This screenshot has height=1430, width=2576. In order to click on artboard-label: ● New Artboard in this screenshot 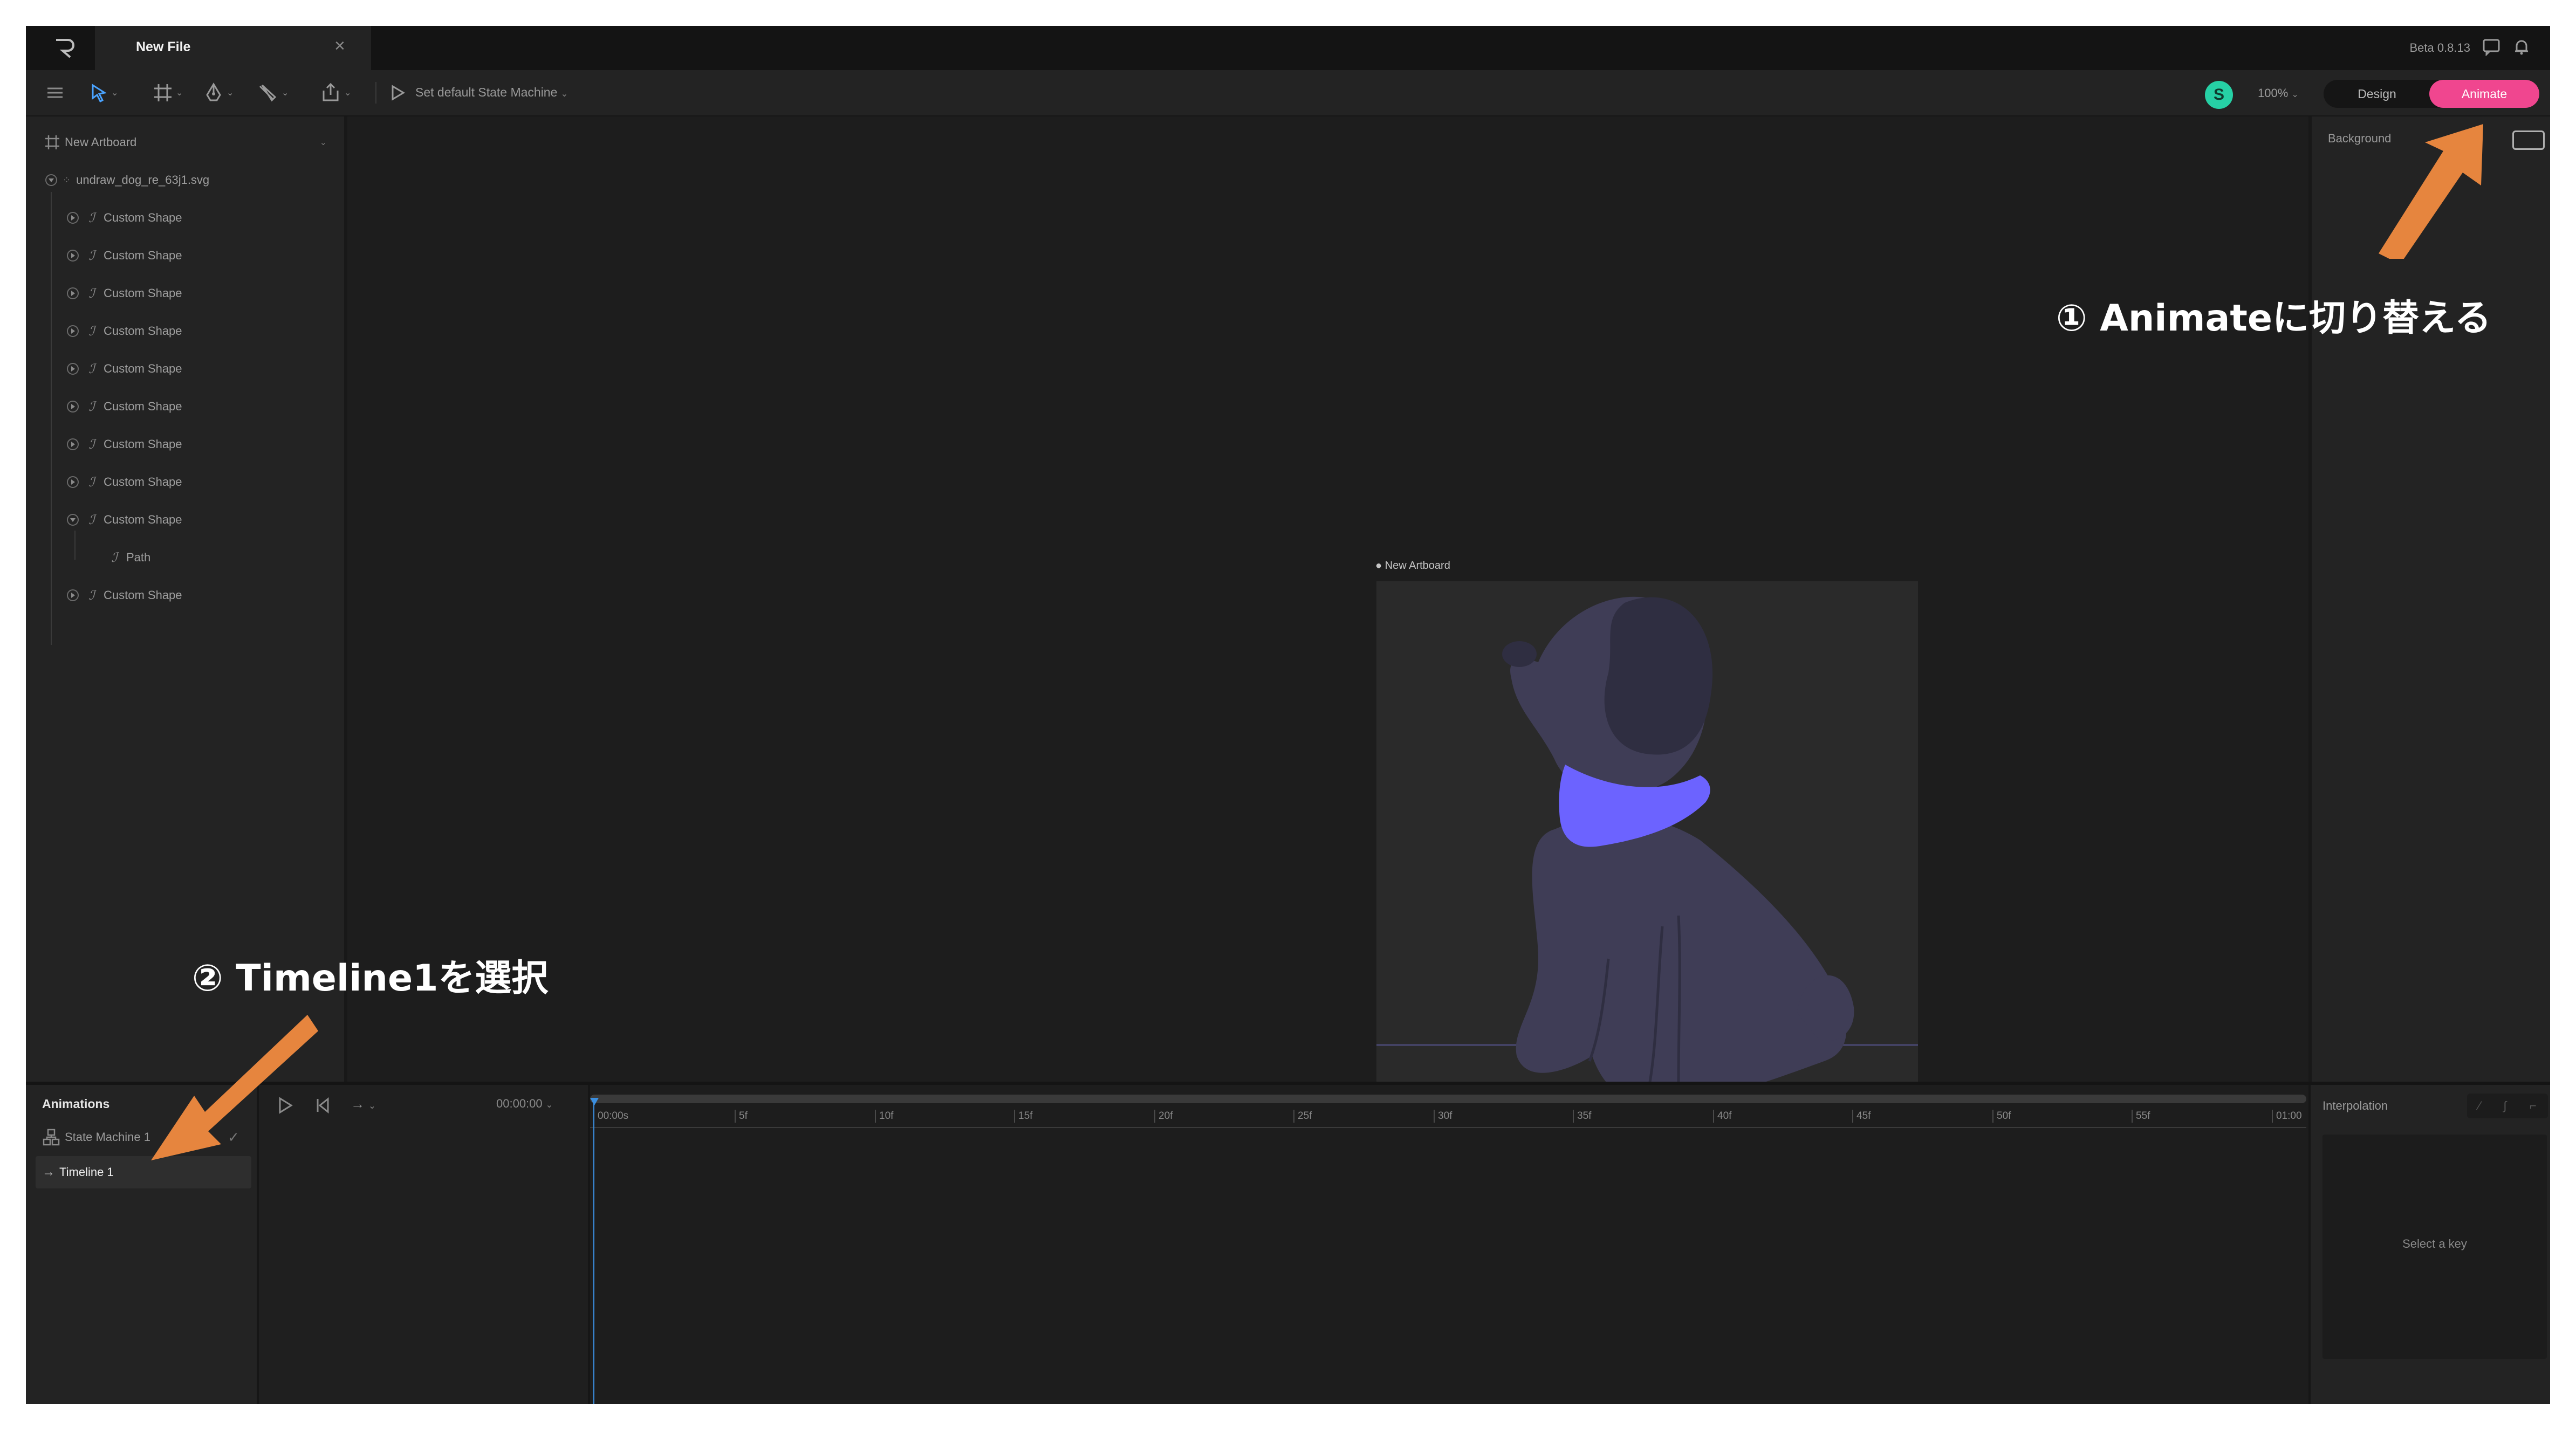, I will do `click(1413, 566)`.